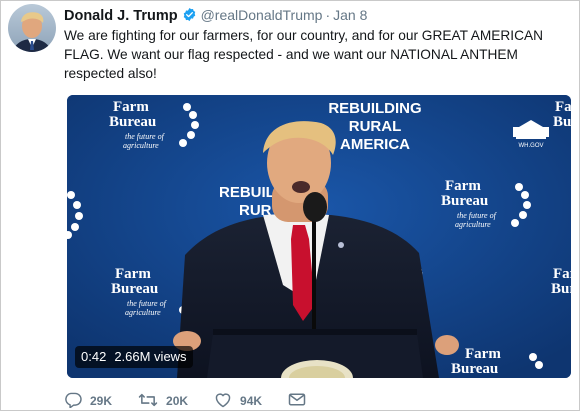  What do you see at coordinates (121, 16) in the screenshot?
I see `author-name: Donald J. Trump` at bounding box center [121, 16].